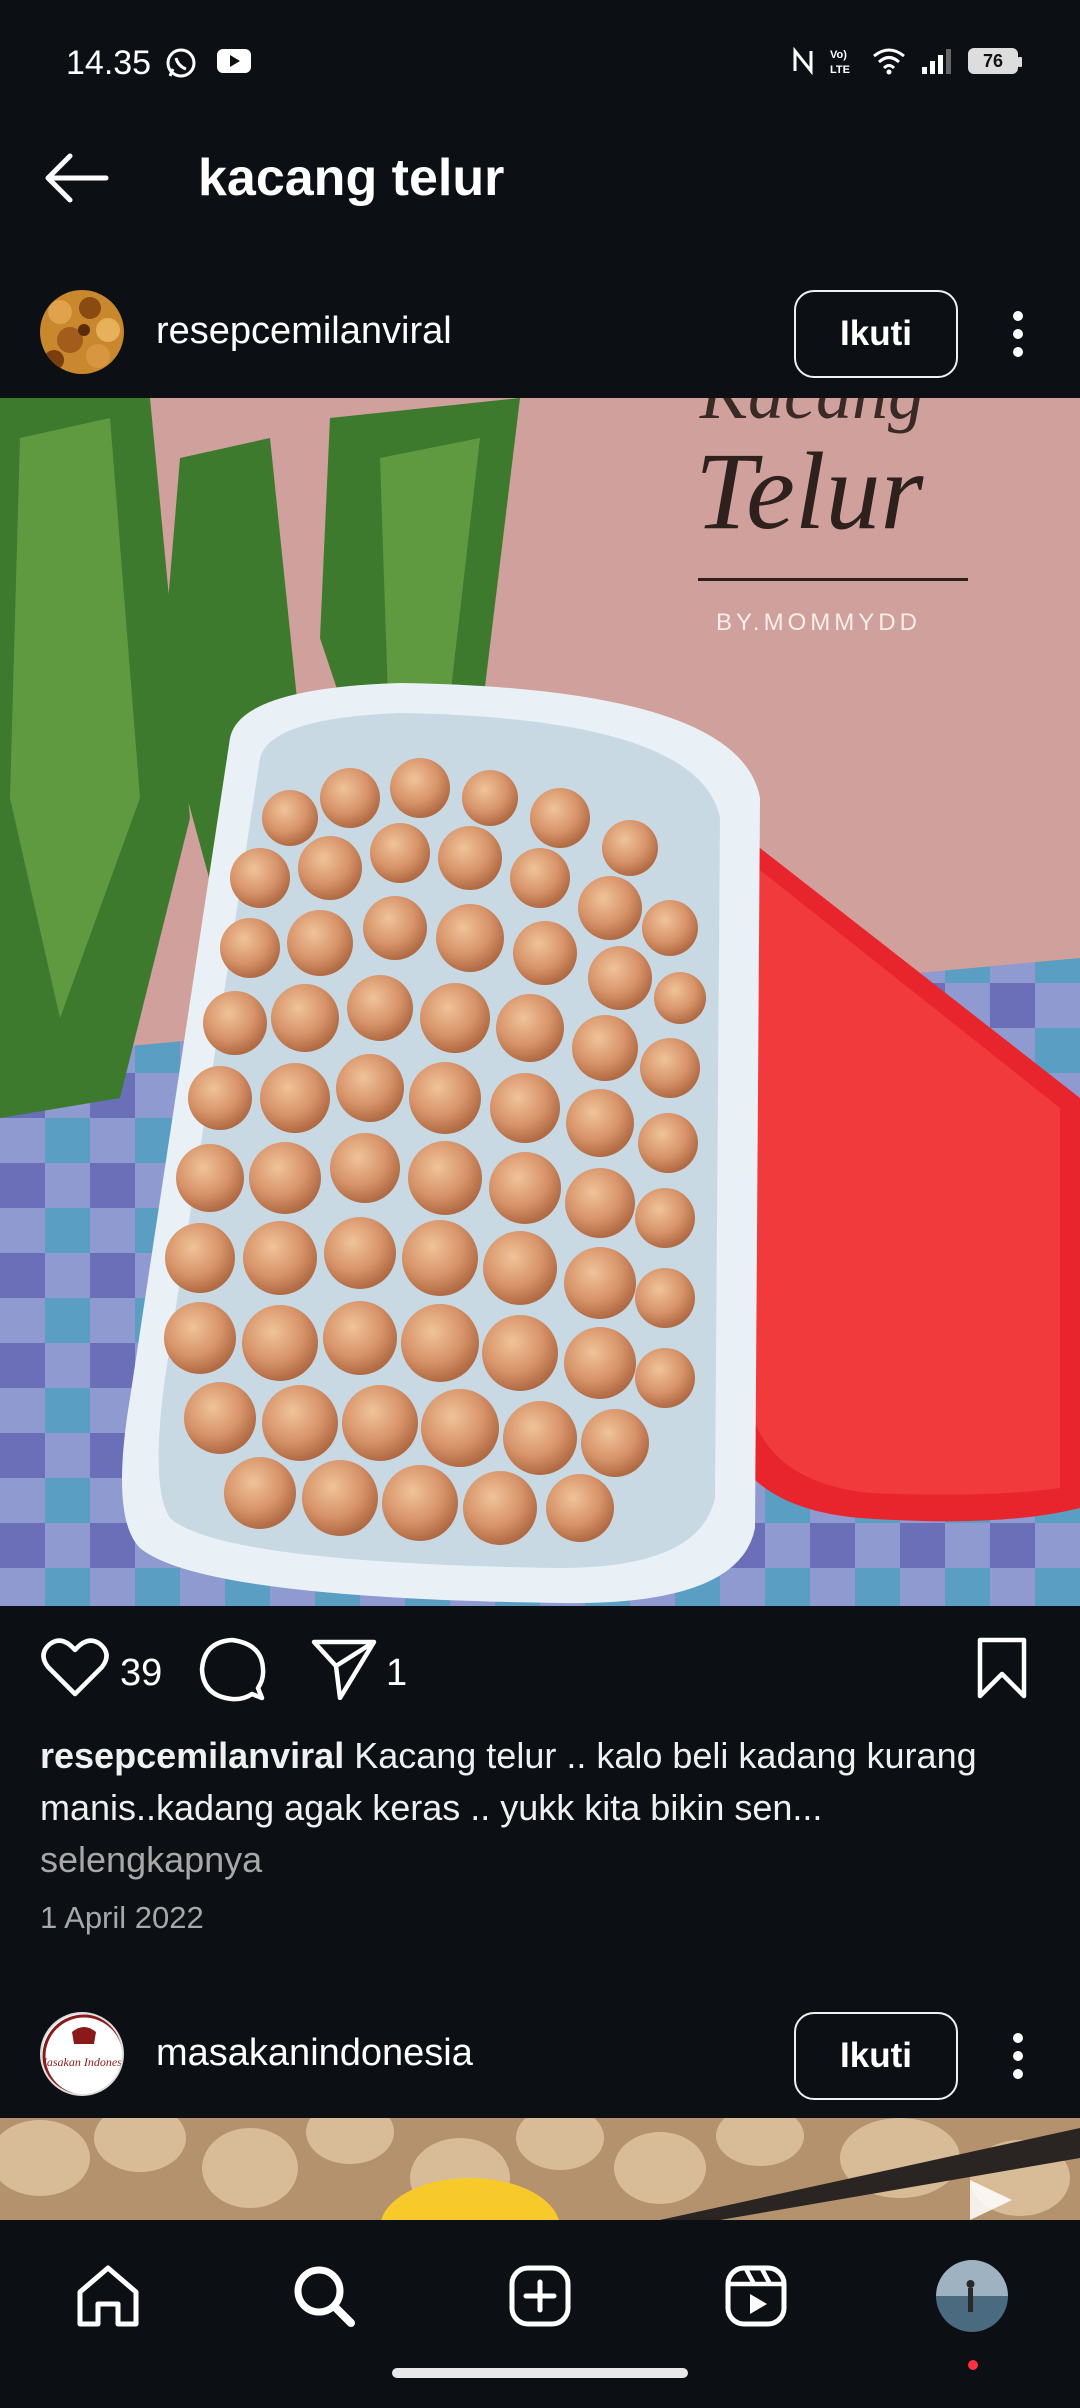 The height and width of the screenshot is (2408, 1080). I want to click on search-icon, so click(324, 2296).